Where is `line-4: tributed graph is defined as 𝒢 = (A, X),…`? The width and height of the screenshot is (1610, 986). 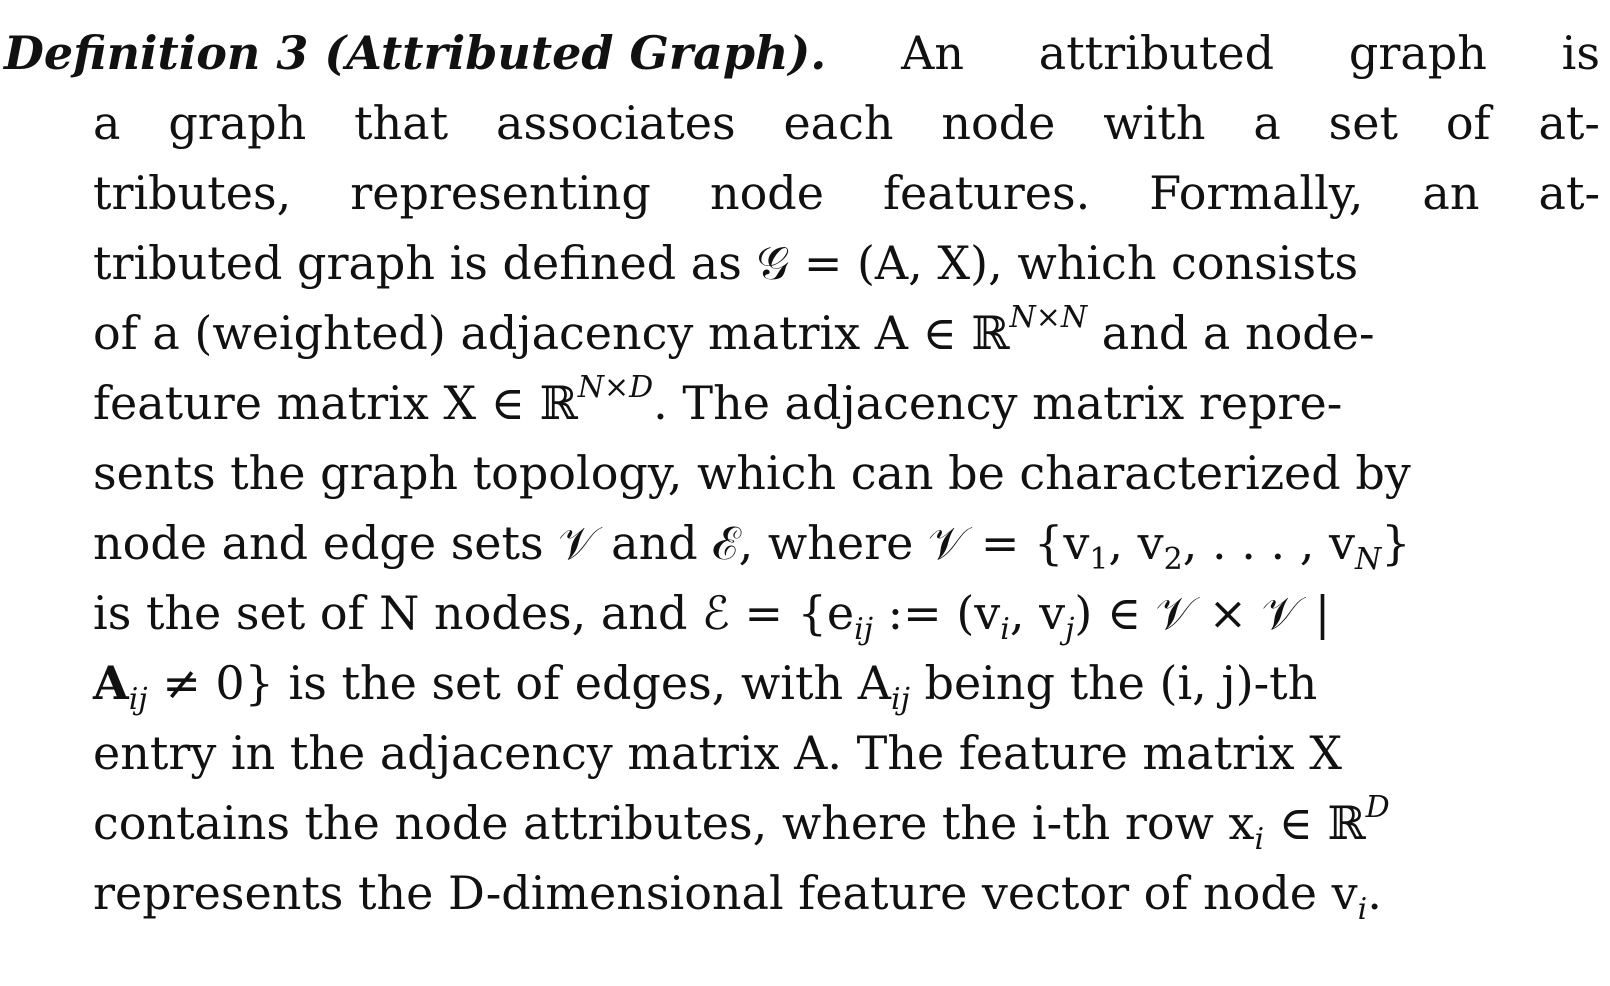 line-4: tributed graph is defined as 𝒢 = (A, X),… is located at coordinates (846, 263).